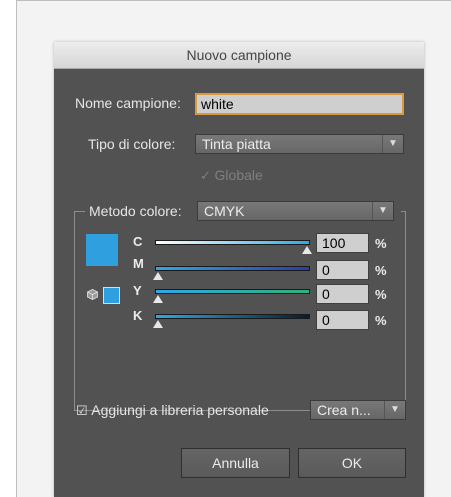 The image size is (451, 497). What do you see at coordinates (138, 315) in the screenshot?
I see `channel-k-label: K` at bounding box center [138, 315].